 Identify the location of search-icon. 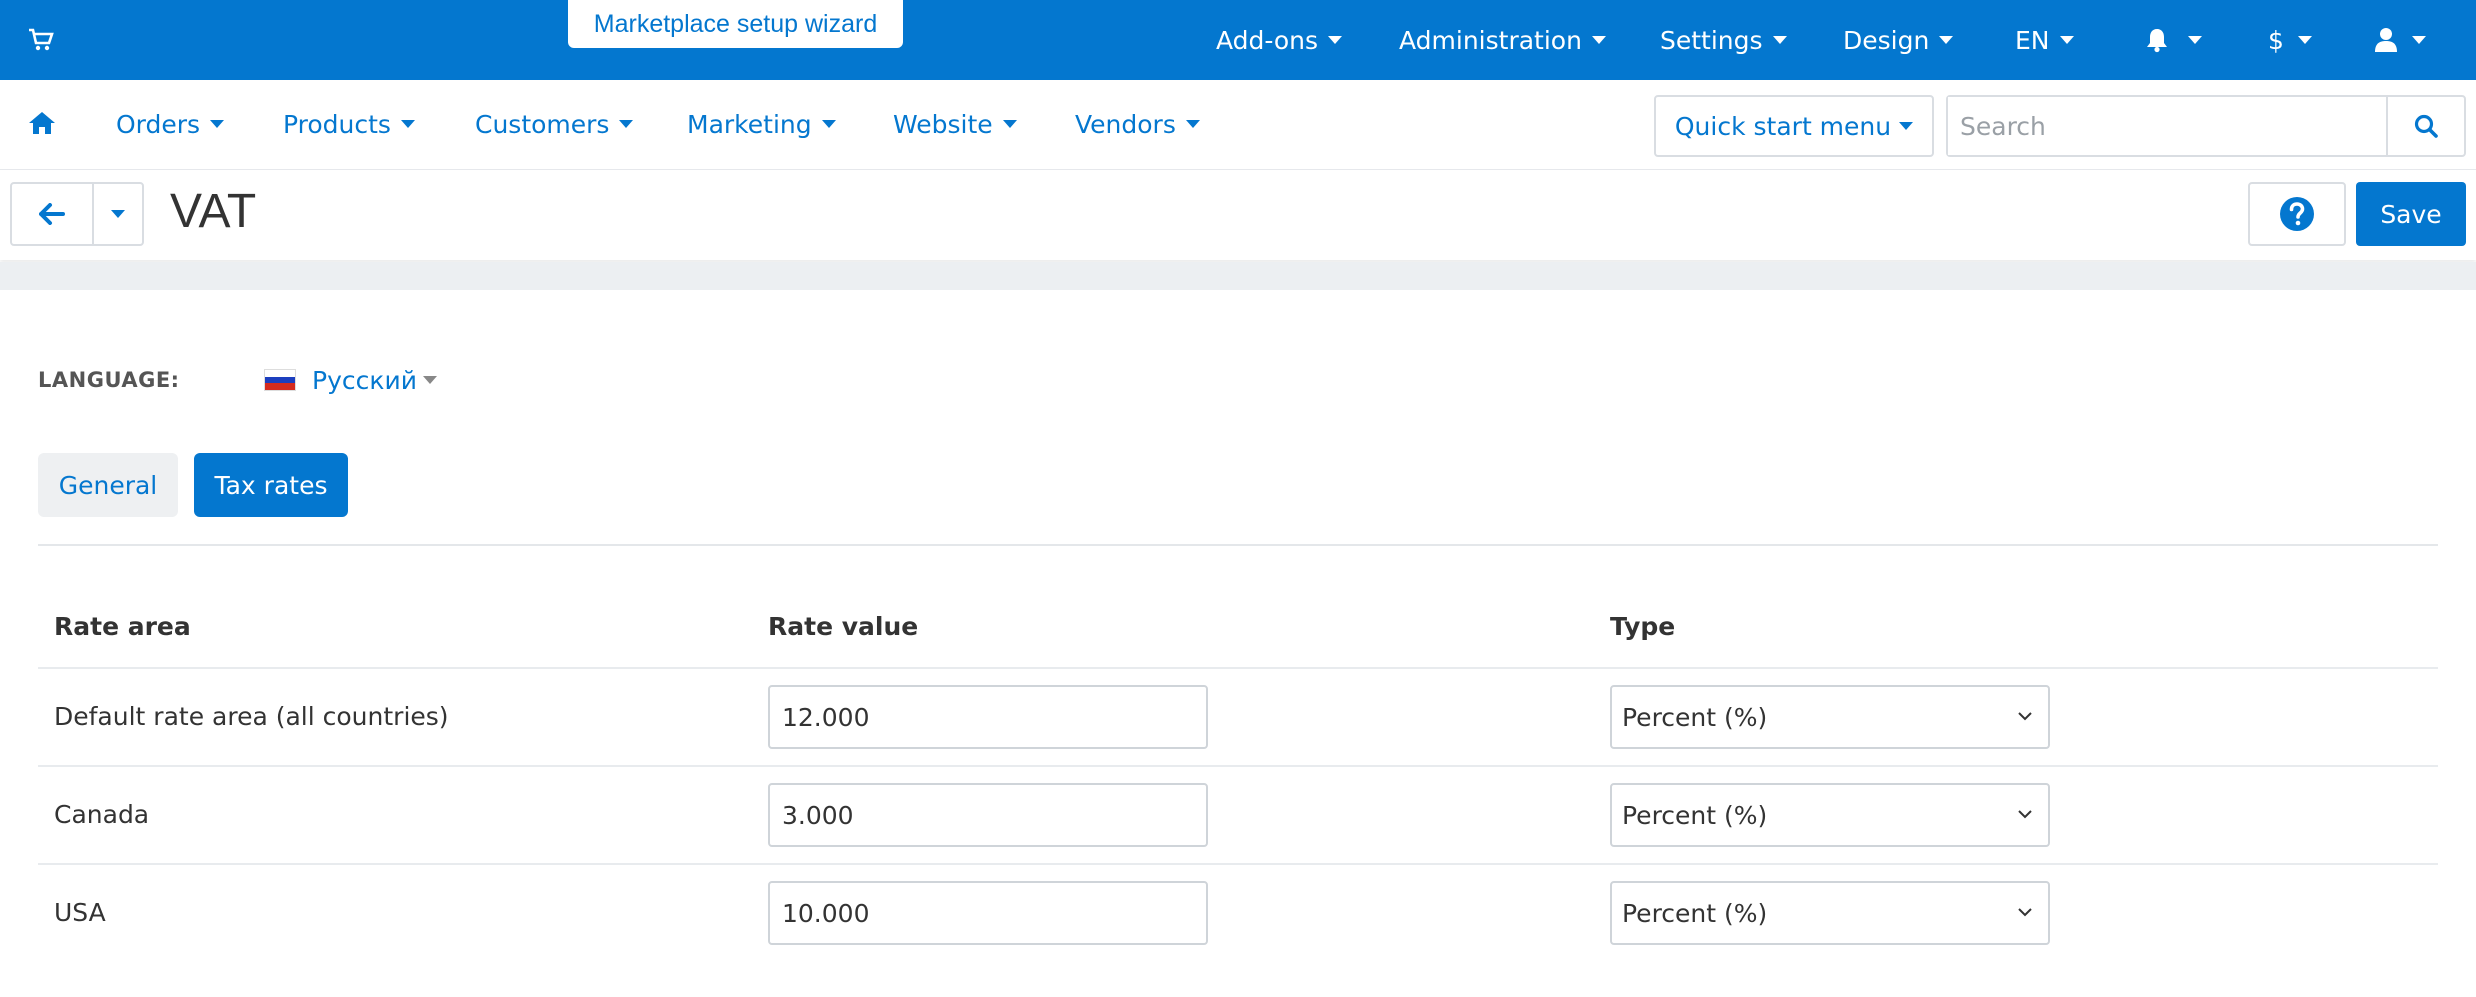
(2426, 126).